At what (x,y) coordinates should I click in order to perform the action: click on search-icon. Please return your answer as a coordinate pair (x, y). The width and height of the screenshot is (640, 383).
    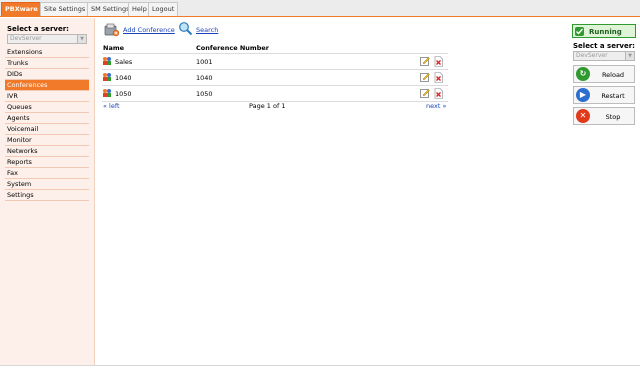
    Looking at the image, I should click on (185, 28).